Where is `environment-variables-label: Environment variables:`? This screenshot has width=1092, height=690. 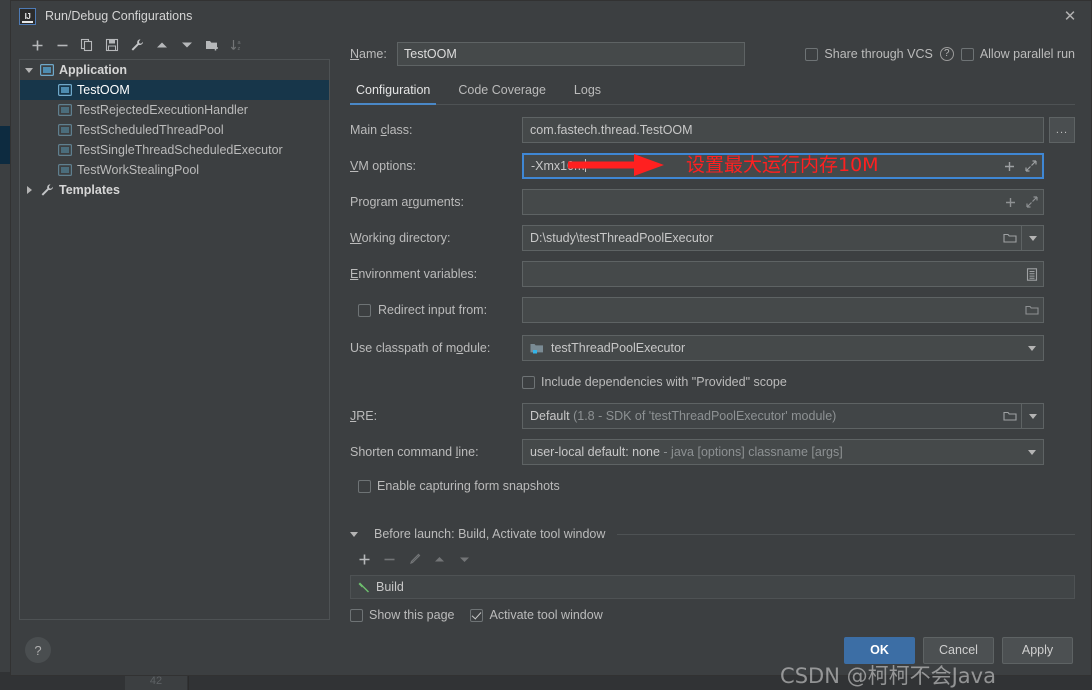 environment-variables-label: Environment variables: is located at coordinates (414, 274).